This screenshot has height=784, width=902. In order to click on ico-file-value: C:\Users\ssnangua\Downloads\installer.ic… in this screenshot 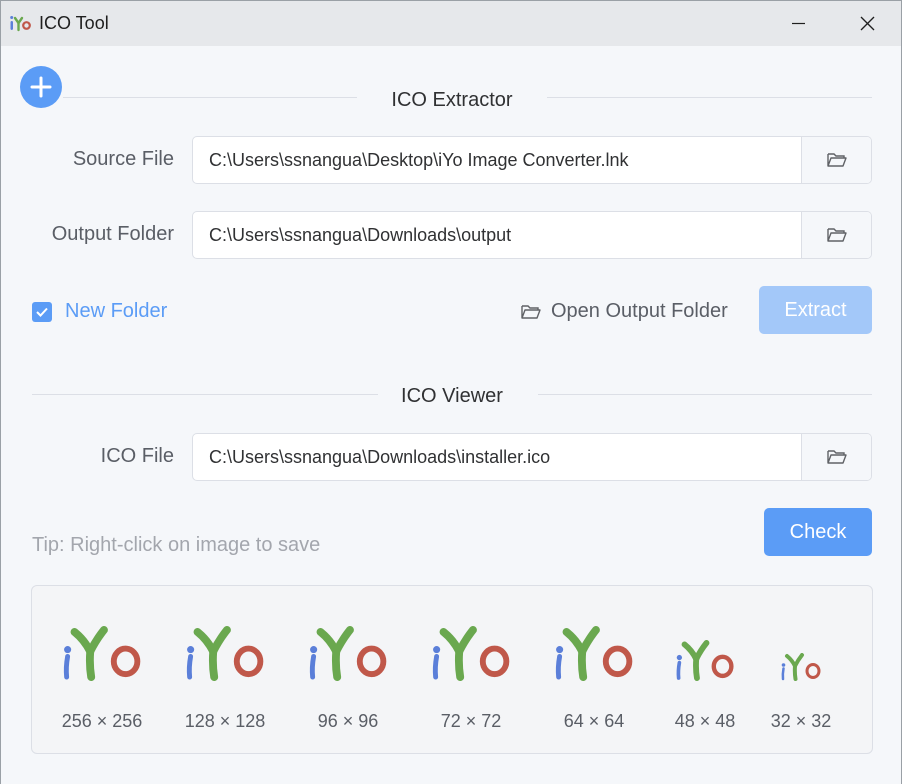, I will do `click(380, 457)`.